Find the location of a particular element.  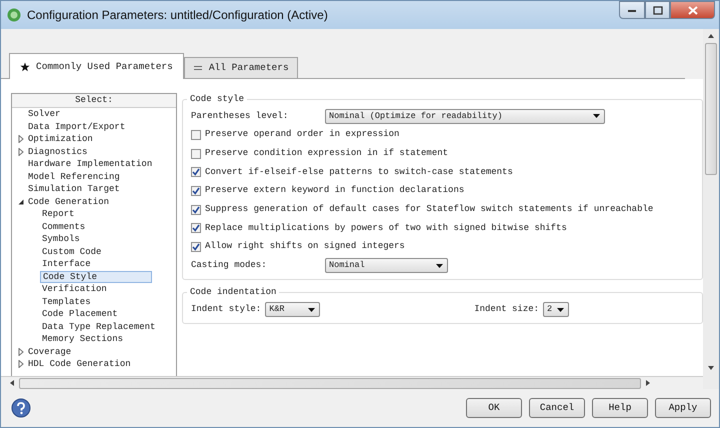

tree-item: Interface is located at coordinates (66, 264).